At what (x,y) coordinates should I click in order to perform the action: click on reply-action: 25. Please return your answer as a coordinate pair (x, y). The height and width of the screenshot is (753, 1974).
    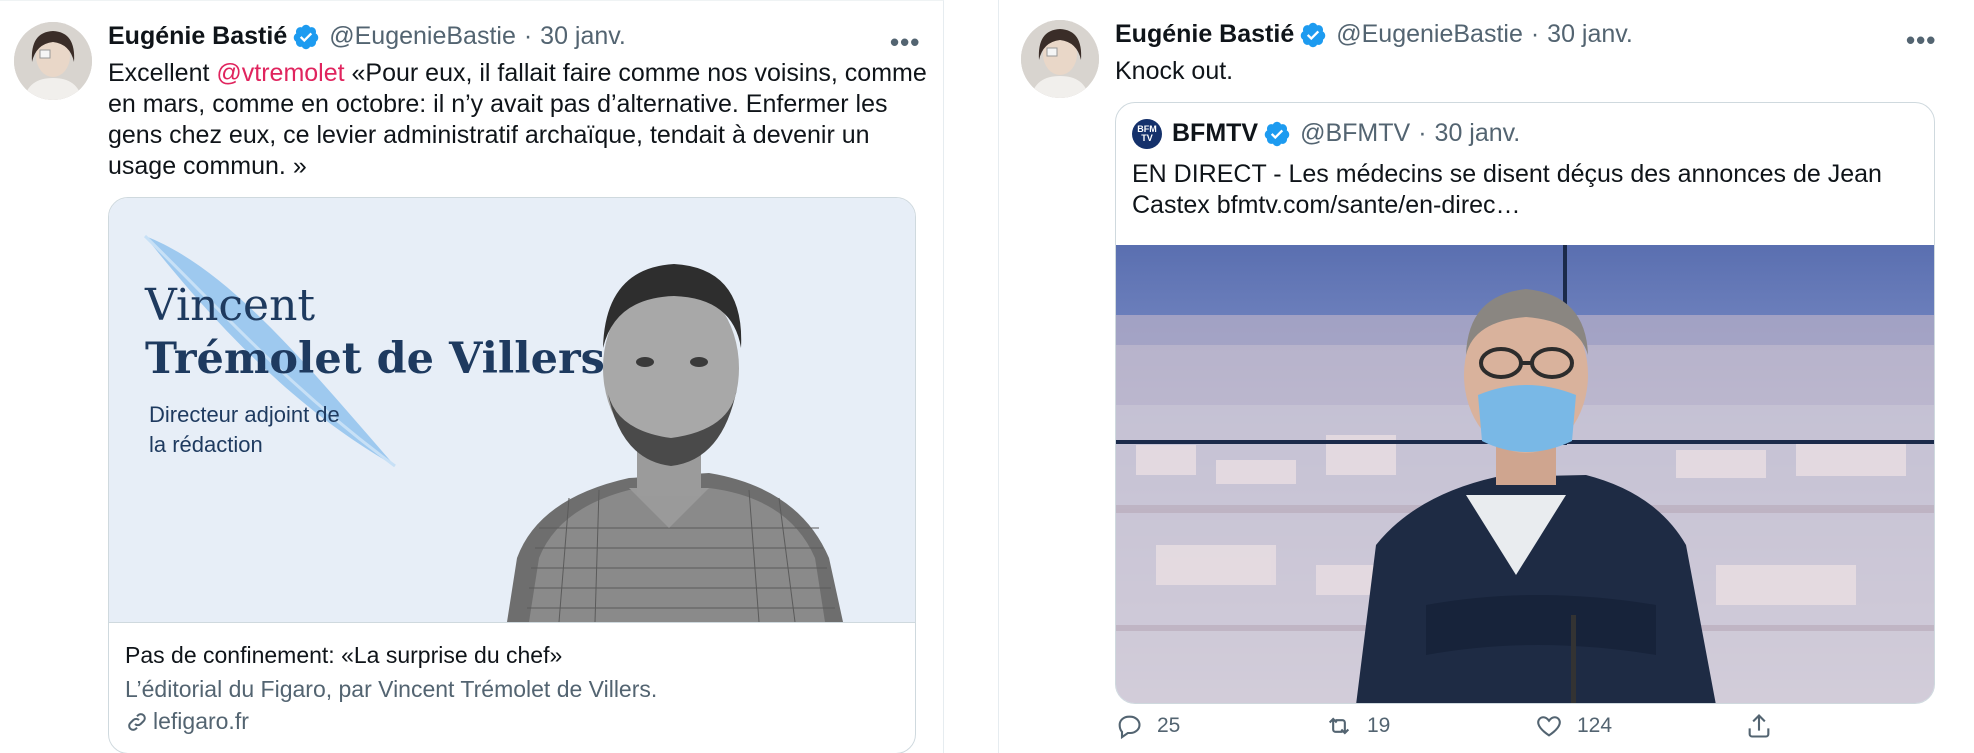
    Looking at the image, I should click on (1220, 726).